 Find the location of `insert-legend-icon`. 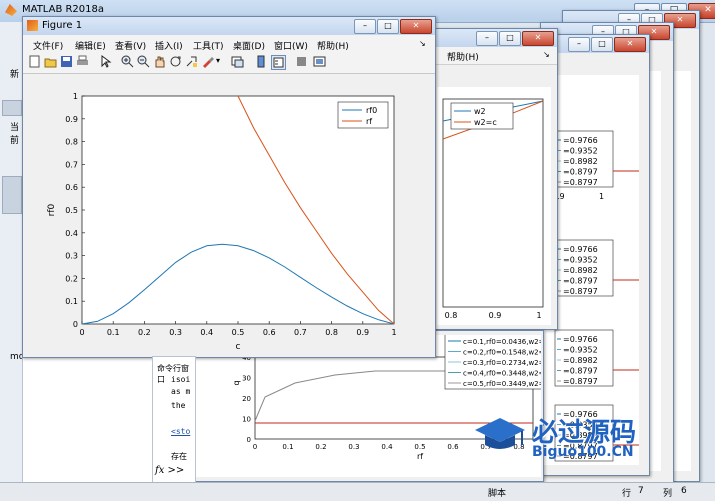

insert-legend-icon is located at coordinates (278, 62).